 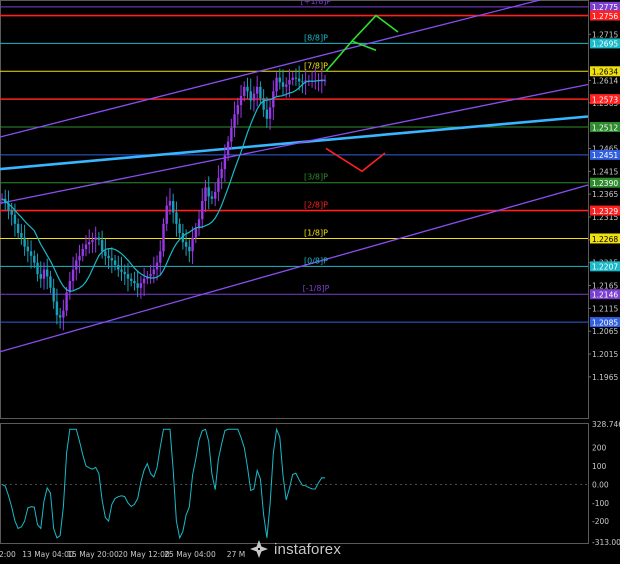 I want to click on cci-tick-label-5: -200, so click(x=600, y=521).